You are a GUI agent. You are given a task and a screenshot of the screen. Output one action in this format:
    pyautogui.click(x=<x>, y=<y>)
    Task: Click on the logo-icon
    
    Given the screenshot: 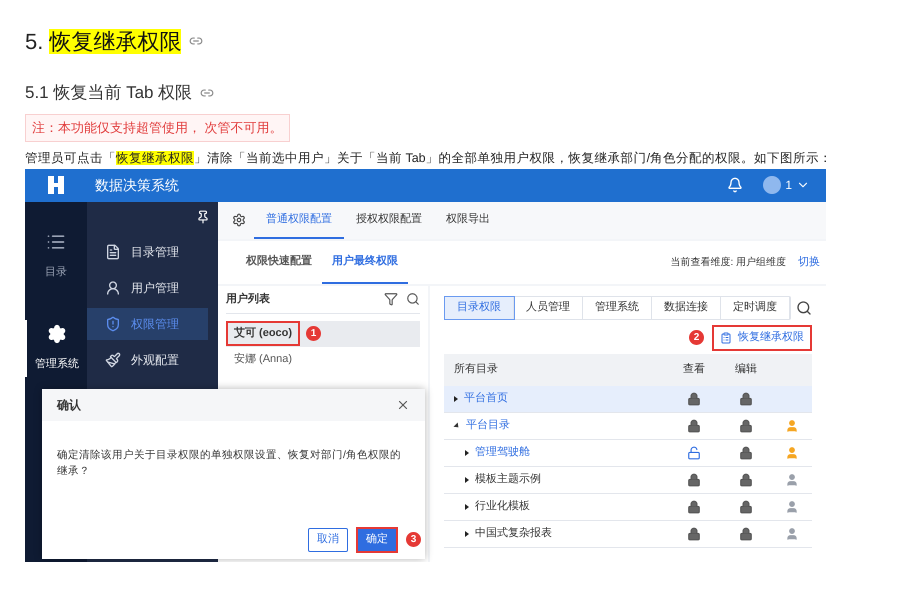 What is the action you would take?
    pyautogui.click(x=56, y=185)
    